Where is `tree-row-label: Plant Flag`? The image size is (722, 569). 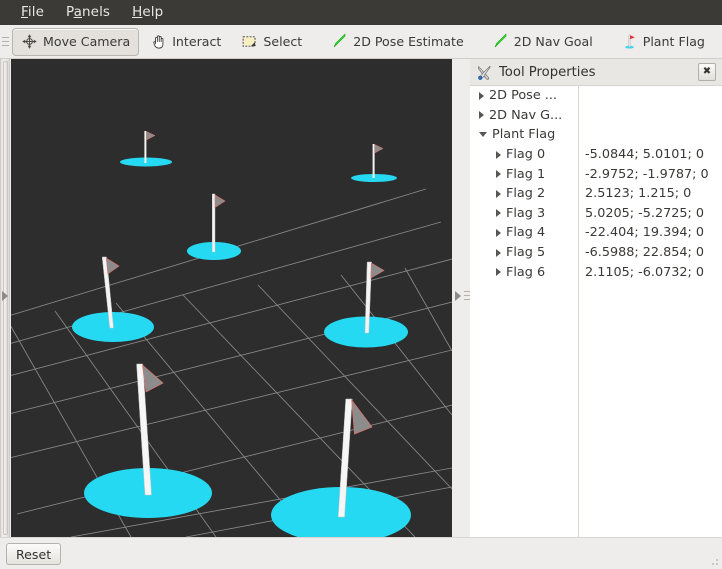 tree-row-label: Plant Flag is located at coordinates (524, 135).